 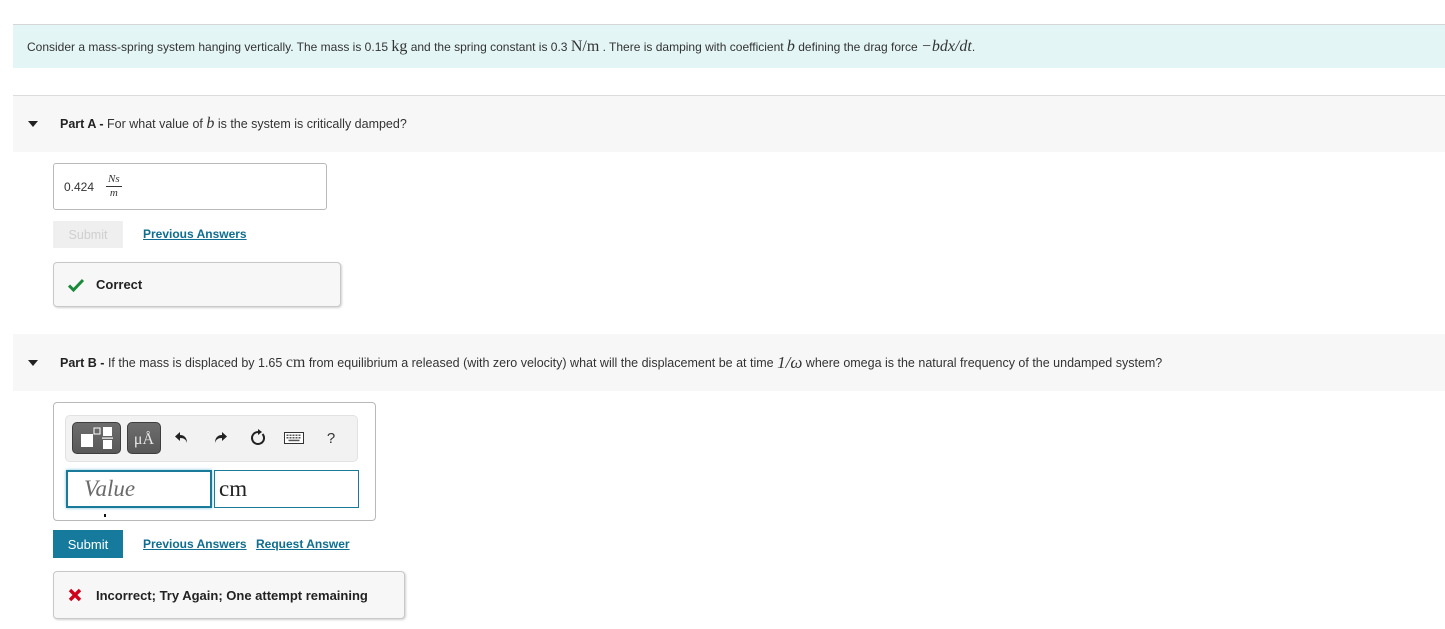 I want to click on intro-text-segment: and the spring constant is 0.3, so click(x=489, y=46).